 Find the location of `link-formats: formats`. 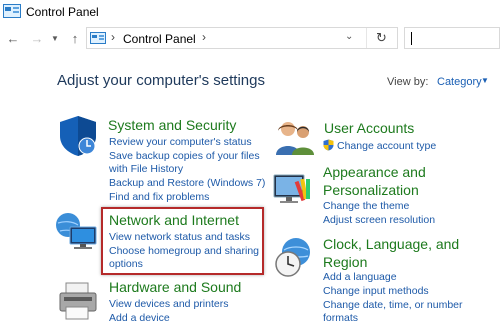

link-formats: formats is located at coordinates (340, 316).